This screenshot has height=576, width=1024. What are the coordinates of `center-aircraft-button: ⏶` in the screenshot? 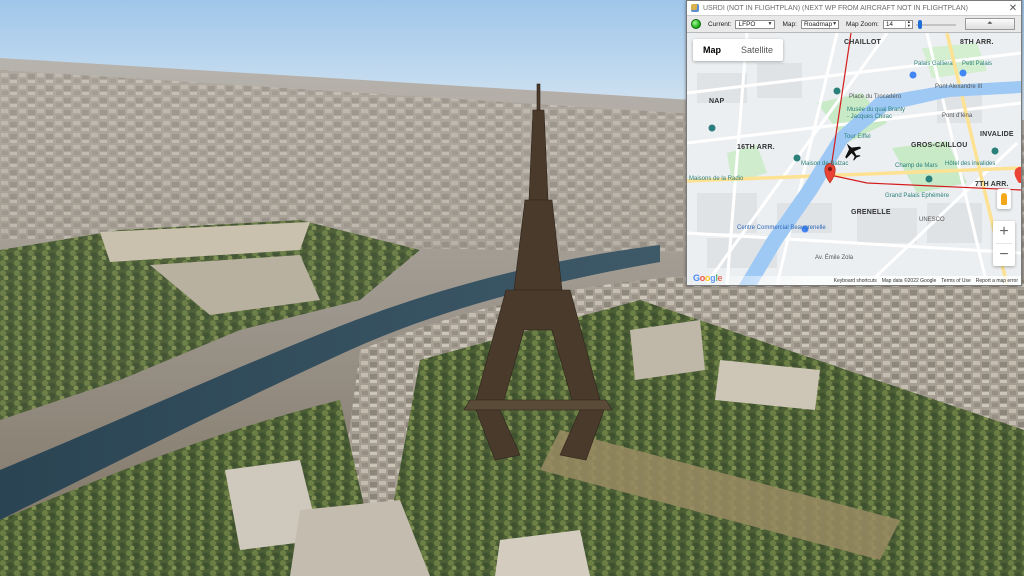 It's located at (989, 24).